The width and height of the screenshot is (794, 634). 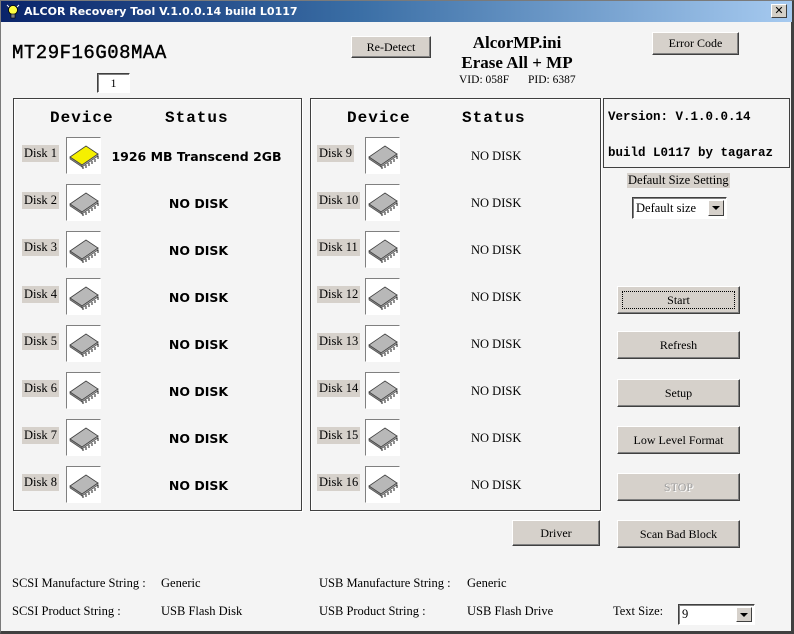 What do you see at coordinates (157, 486) in the screenshot?
I see `disk-row: Disk 8 NO DISK` at bounding box center [157, 486].